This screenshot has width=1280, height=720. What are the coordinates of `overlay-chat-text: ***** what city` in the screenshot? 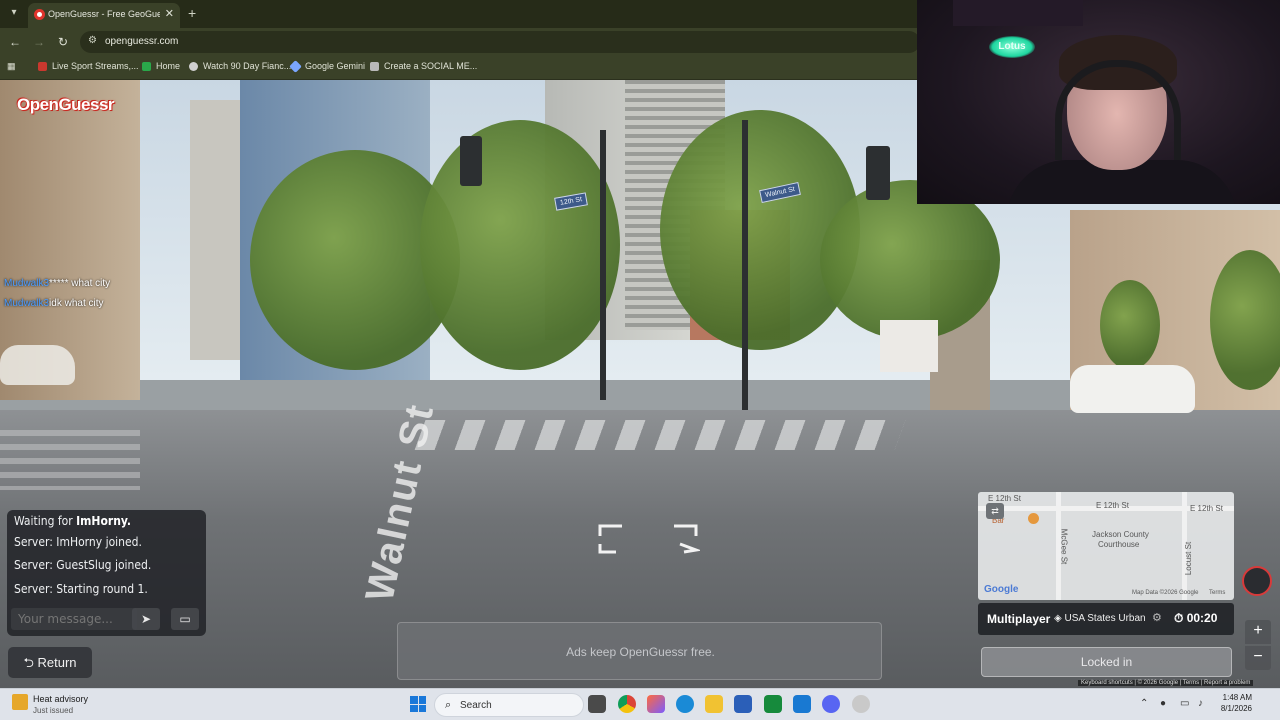 It's located at (80, 283).